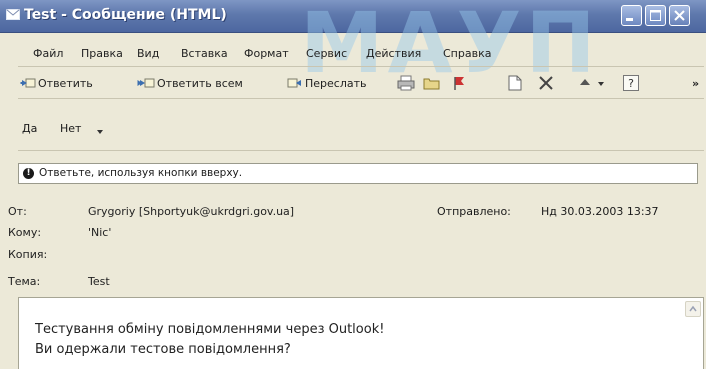 Image resolution: width=706 pixels, height=369 pixels. What do you see at coordinates (163, 349) in the screenshot?
I see `body-line: Ви одержали тестове повідомлення?` at bounding box center [163, 349].